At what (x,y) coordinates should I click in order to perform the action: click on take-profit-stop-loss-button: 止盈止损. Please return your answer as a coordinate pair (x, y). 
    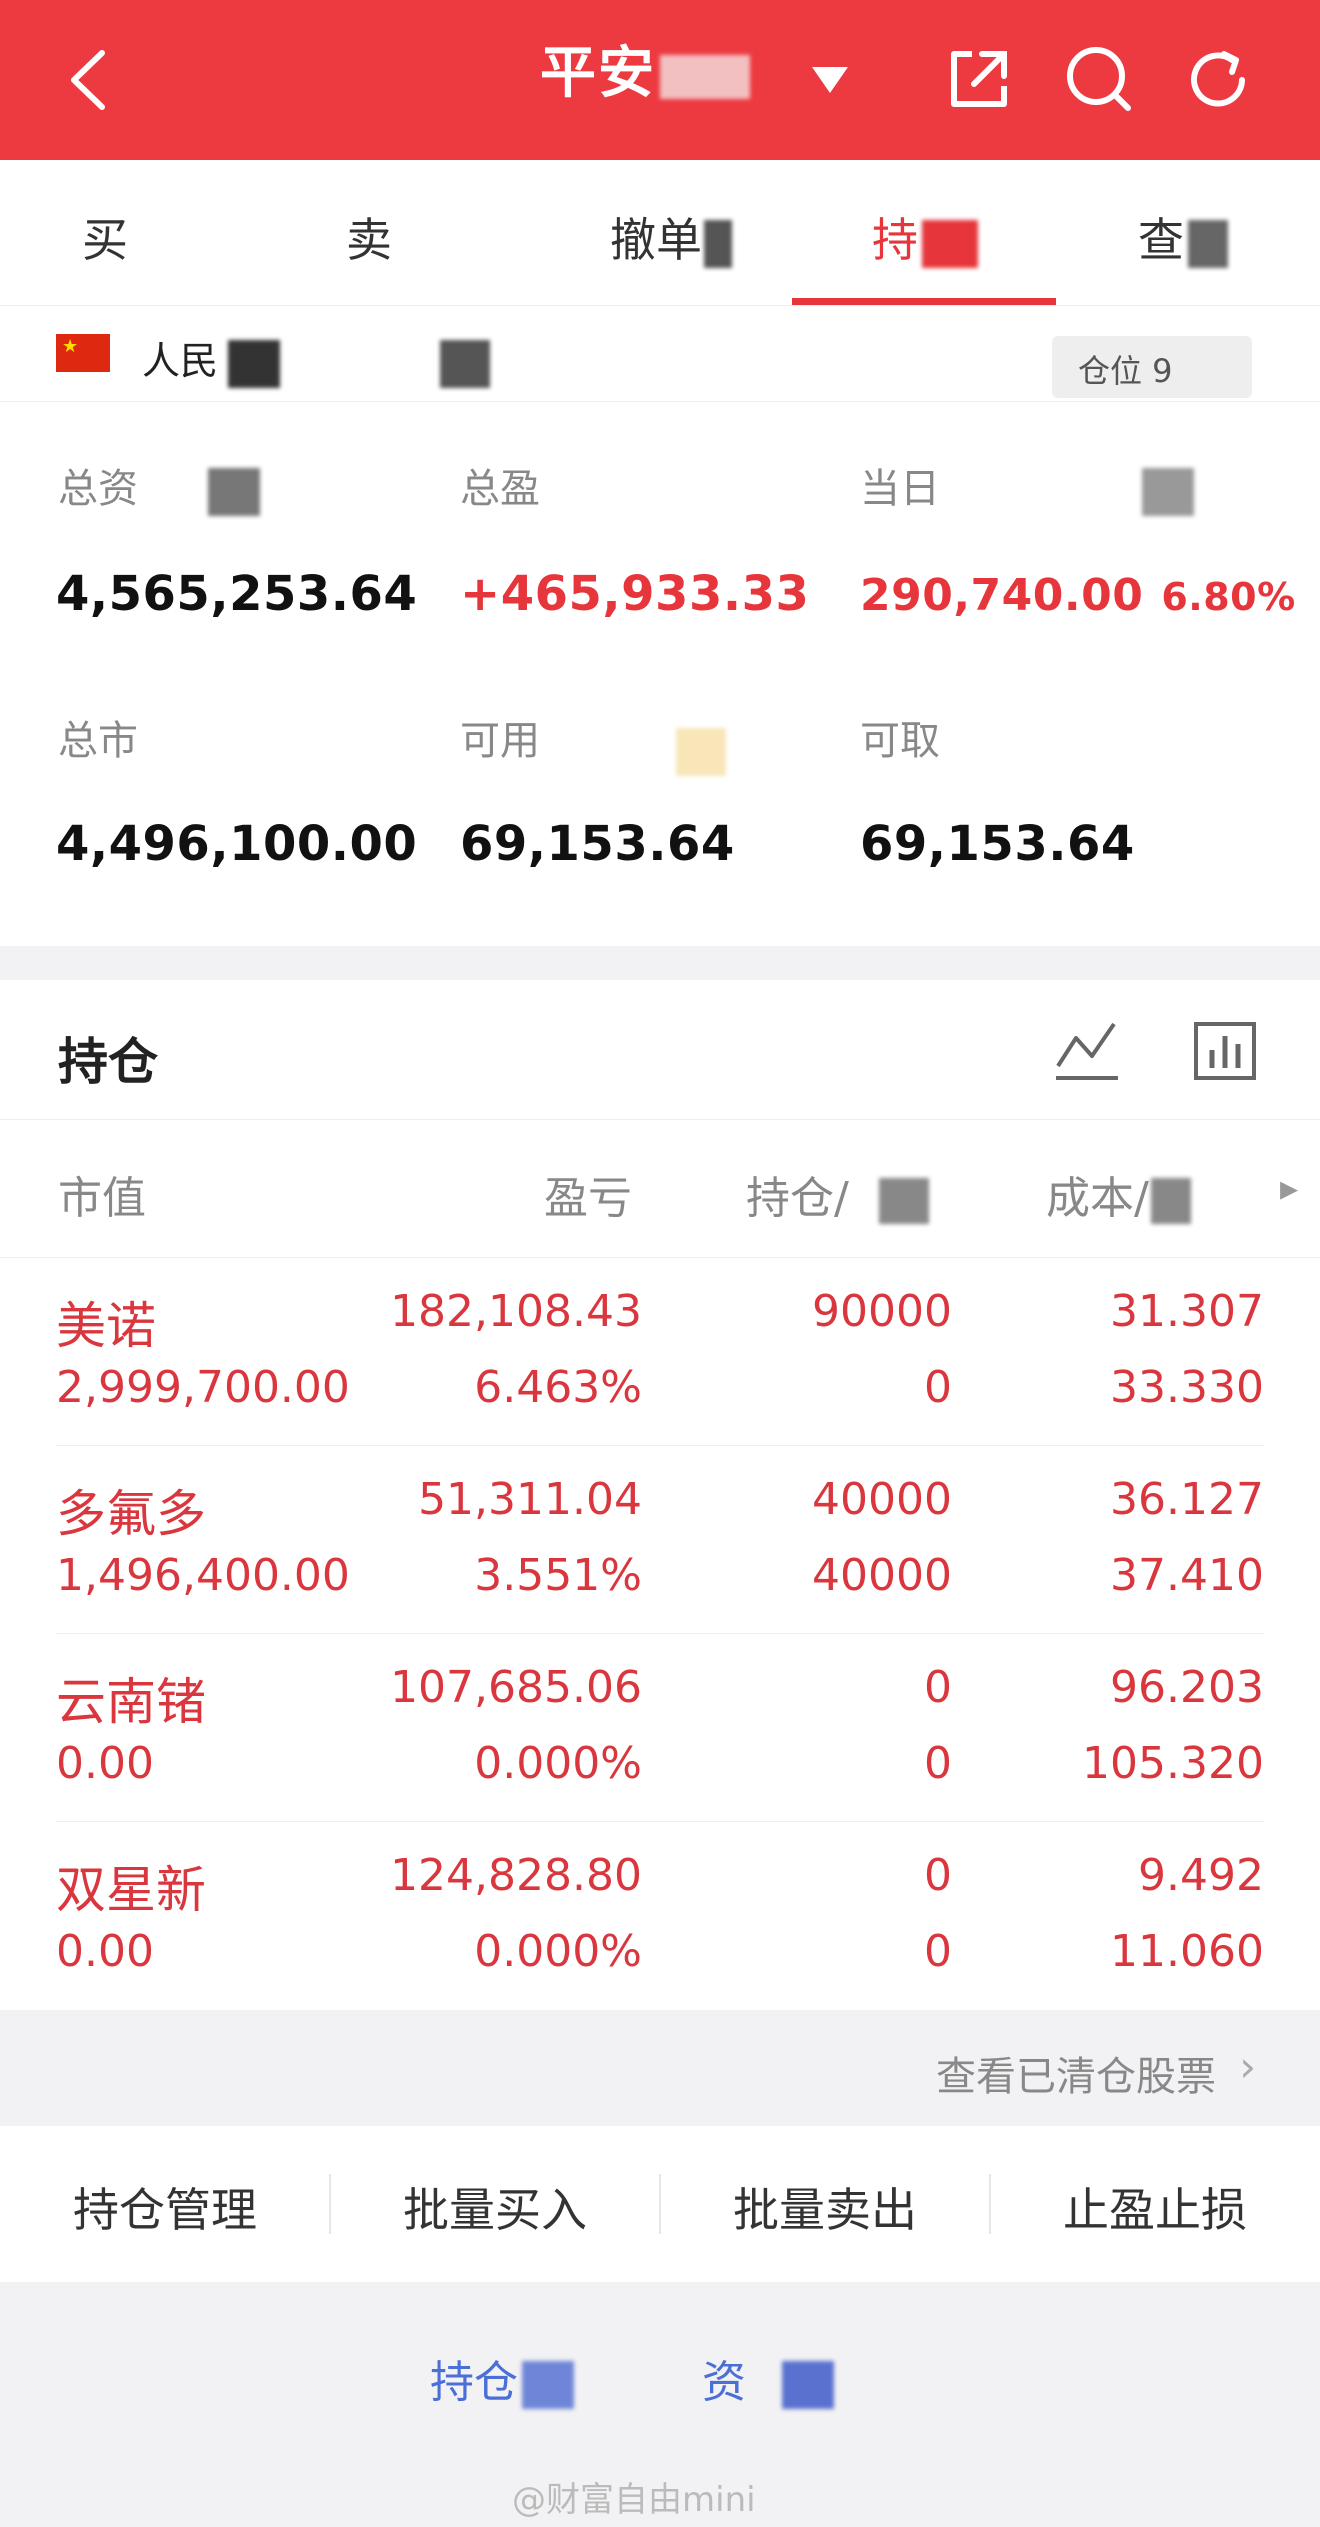
    Looking at the image, I should click on (1155, 2207).